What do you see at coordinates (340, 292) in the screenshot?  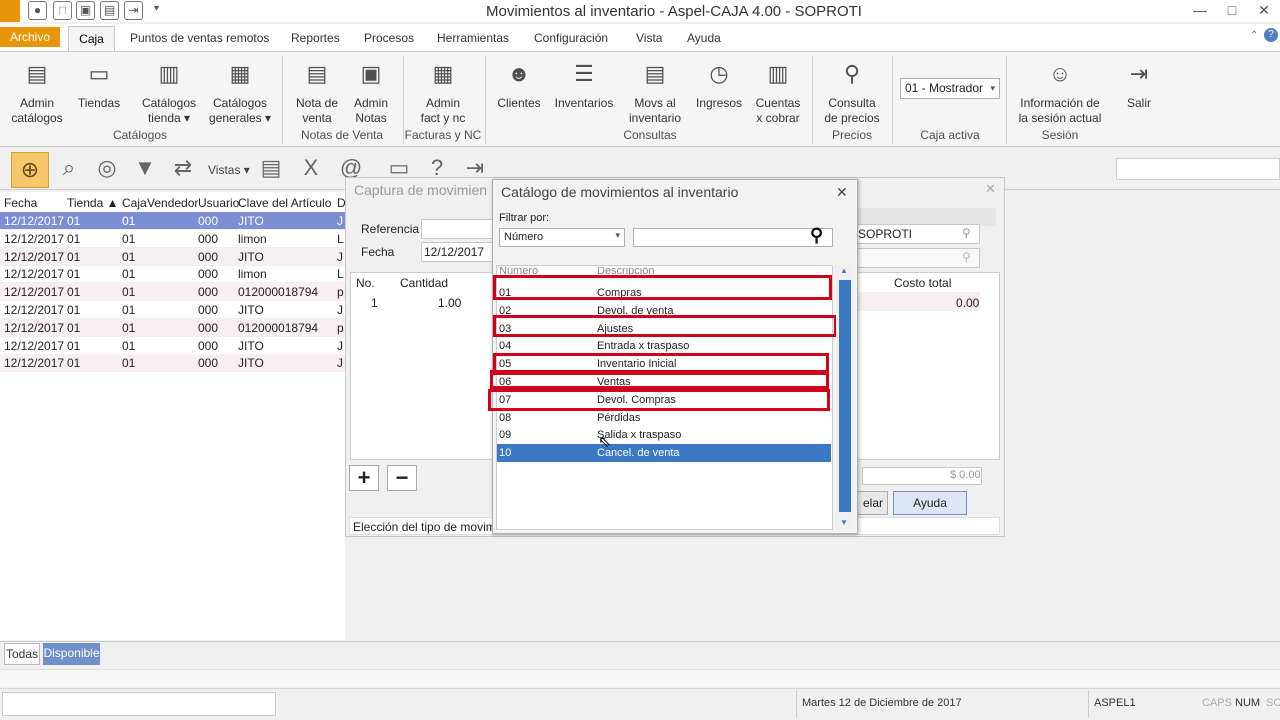 I see `table-cell: p` at bounding box center [340, 292].